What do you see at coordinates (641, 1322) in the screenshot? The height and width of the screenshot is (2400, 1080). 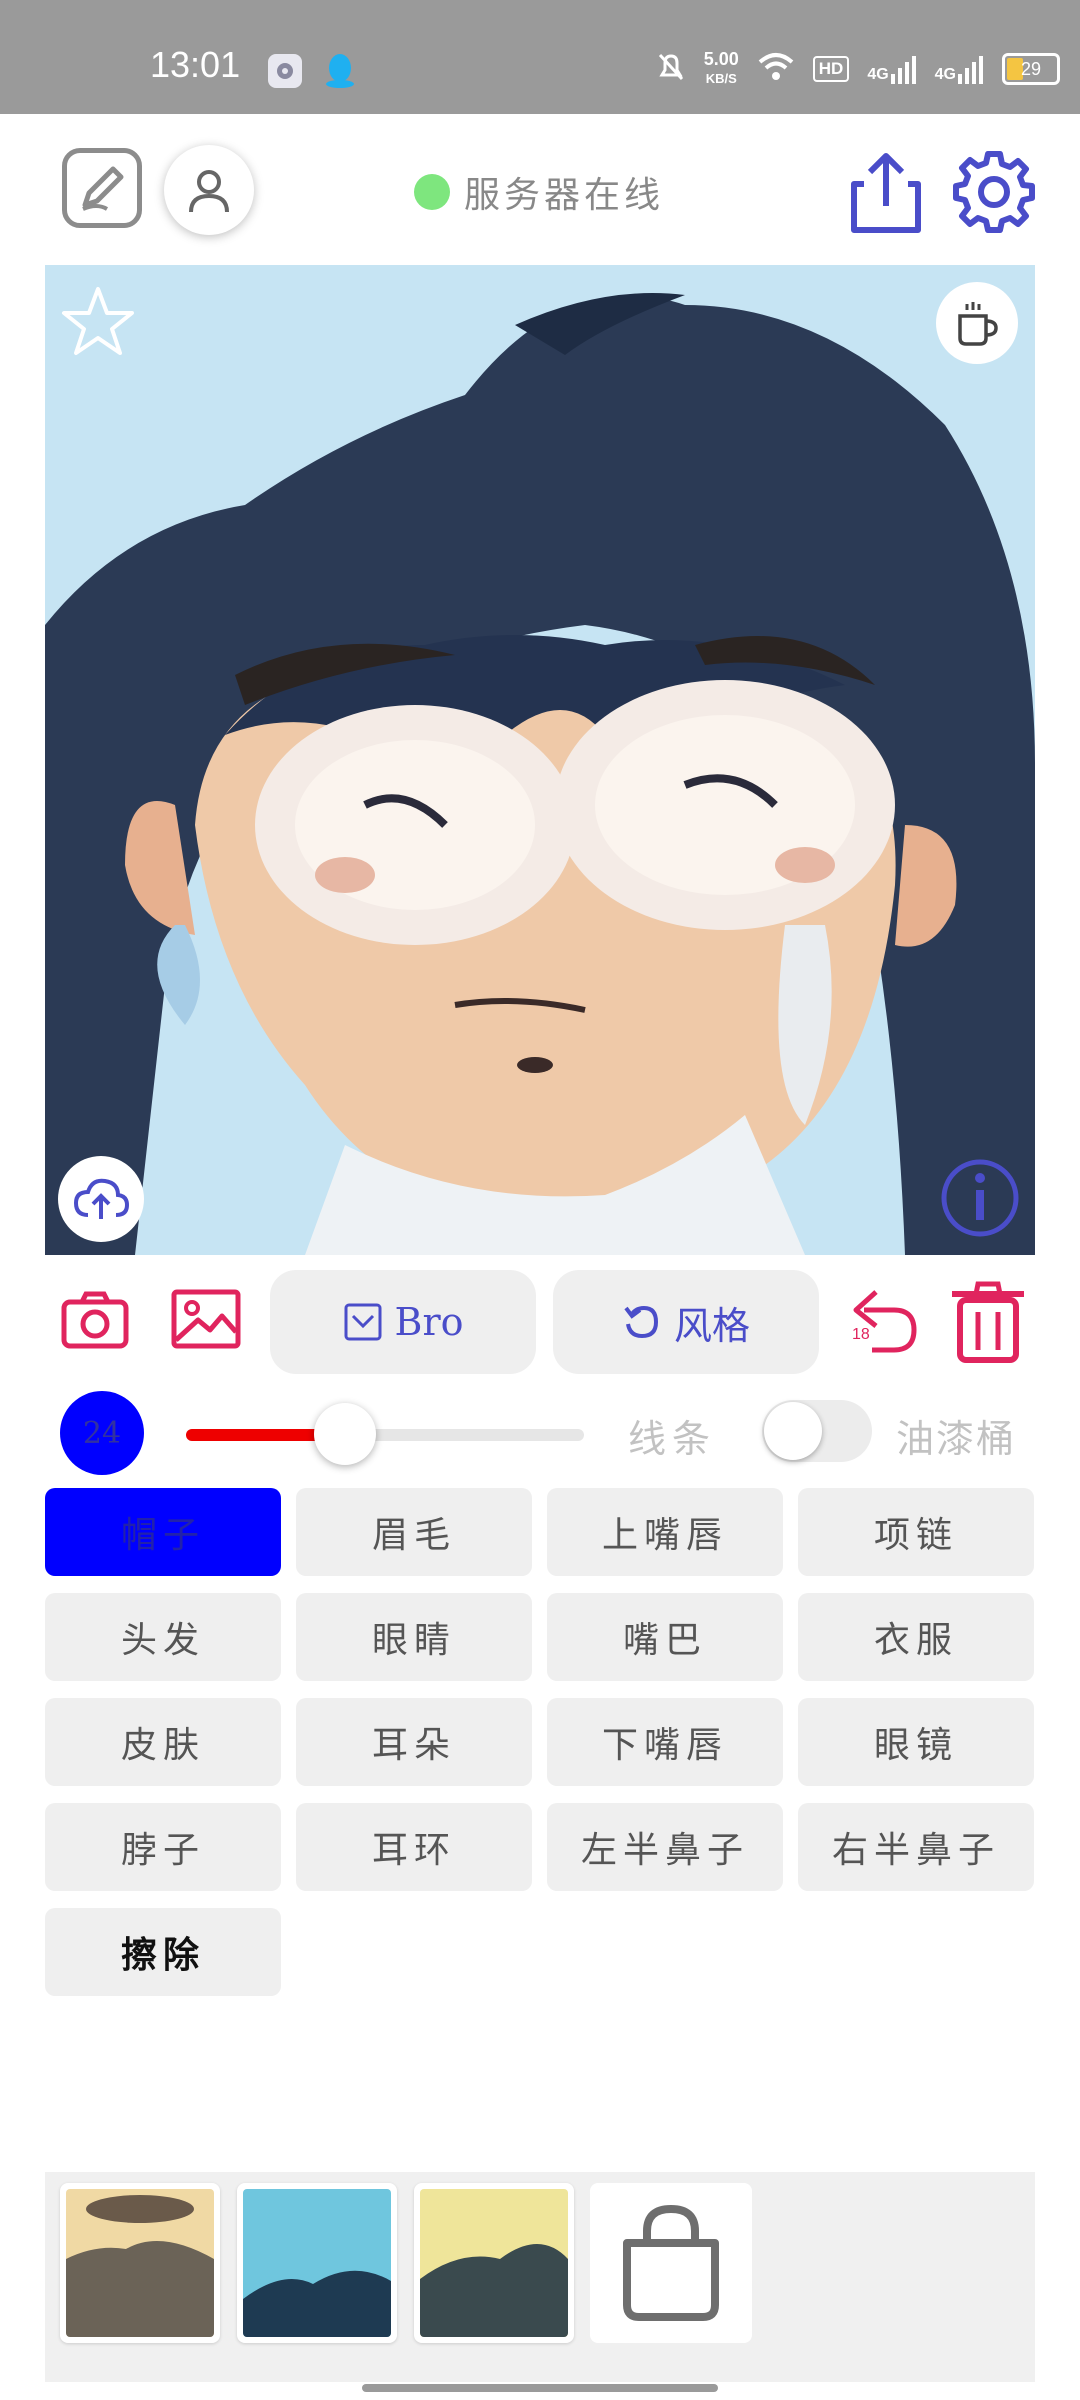 I see `refresh-icon` at bounding box center [641, 1322].